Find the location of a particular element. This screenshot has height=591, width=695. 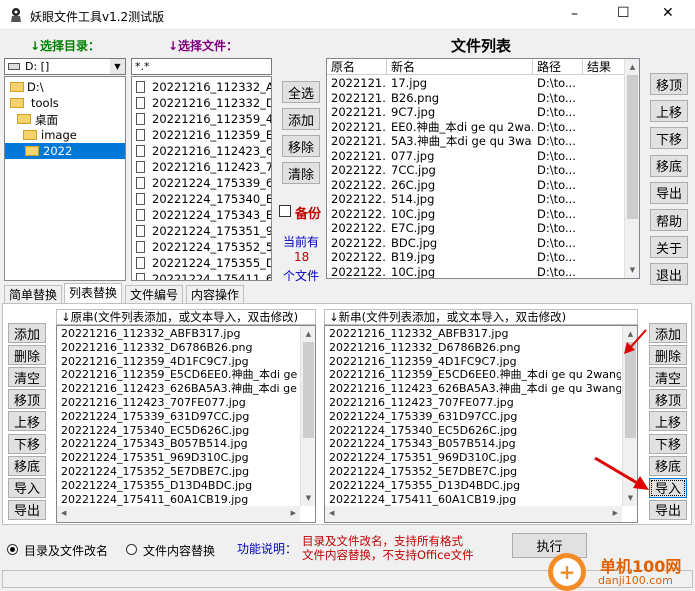

orig-list-add-button: 添加 is located at coordinates (27, 333).